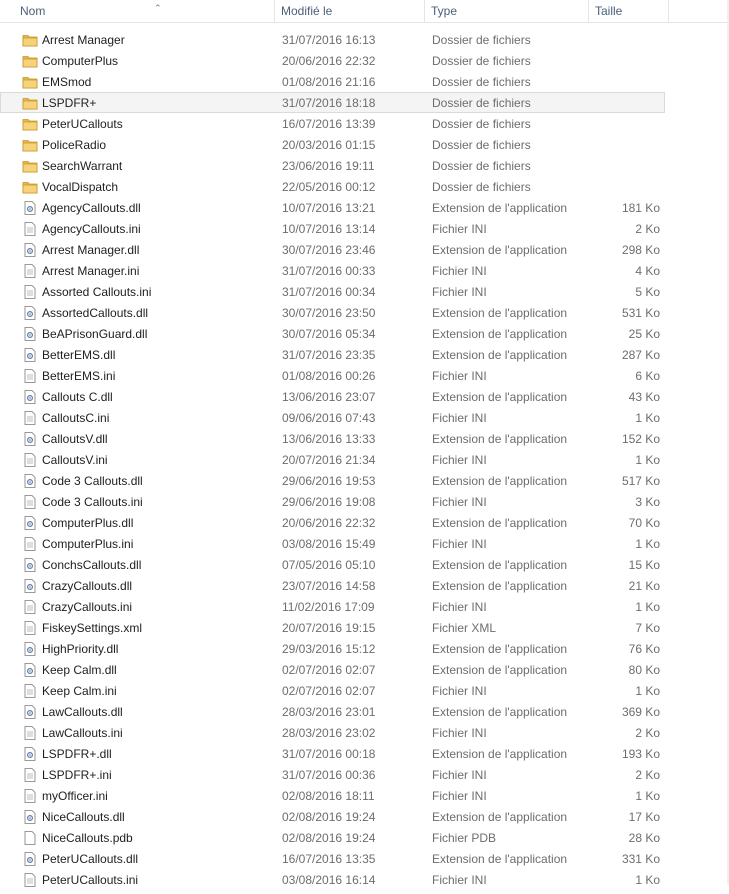 This screenshot has height=894, width=729. Describe the element at coordinates (647, 628) in the screenshot. I see `file-size: 7 Ko` at that location.